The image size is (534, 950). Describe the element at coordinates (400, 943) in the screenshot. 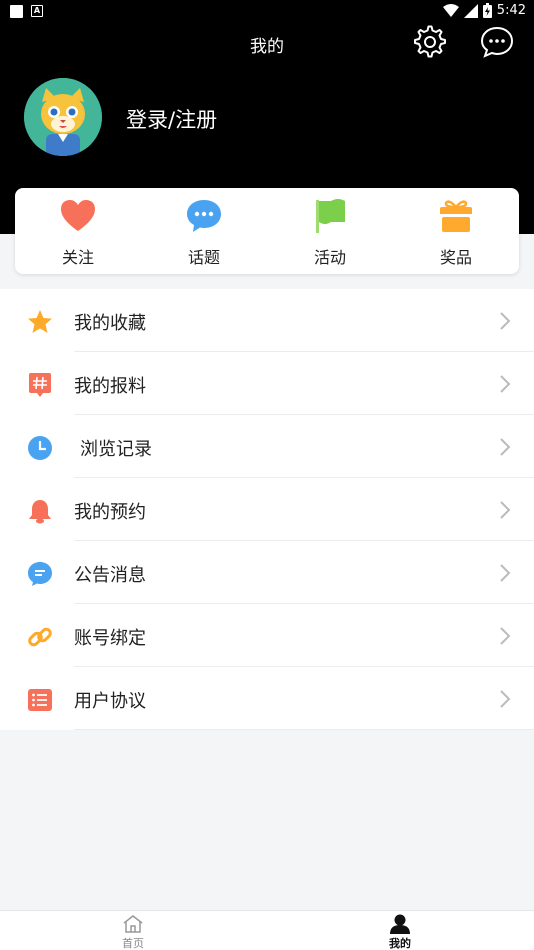

I see `tab-label: 我的` at that location.